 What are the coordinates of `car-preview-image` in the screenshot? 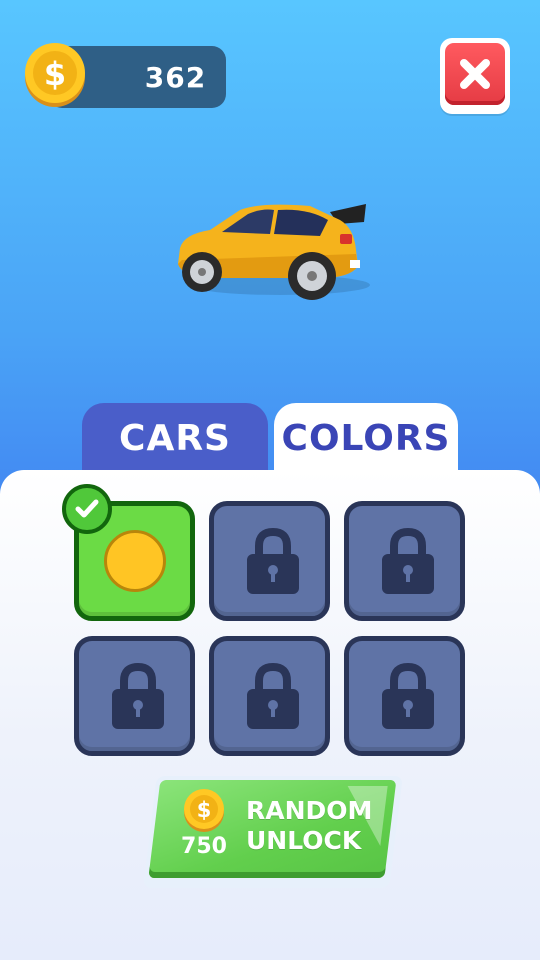 It's located at (274, 252).